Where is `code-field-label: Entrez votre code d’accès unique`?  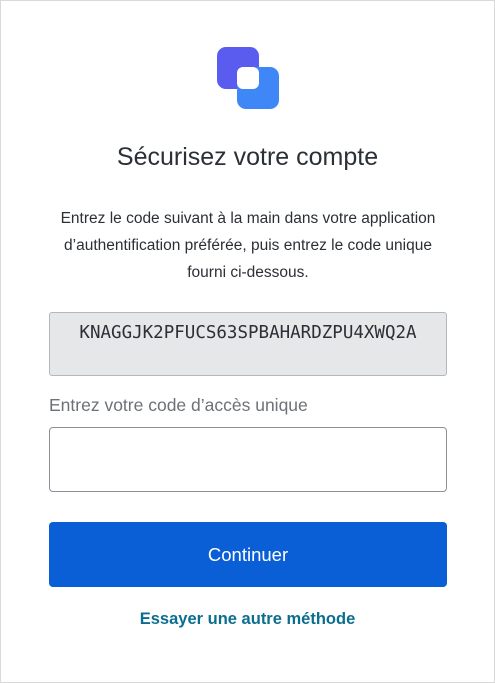
code-field-label: Entrez votre code d’accès unique is located at coordinates (178, 405).